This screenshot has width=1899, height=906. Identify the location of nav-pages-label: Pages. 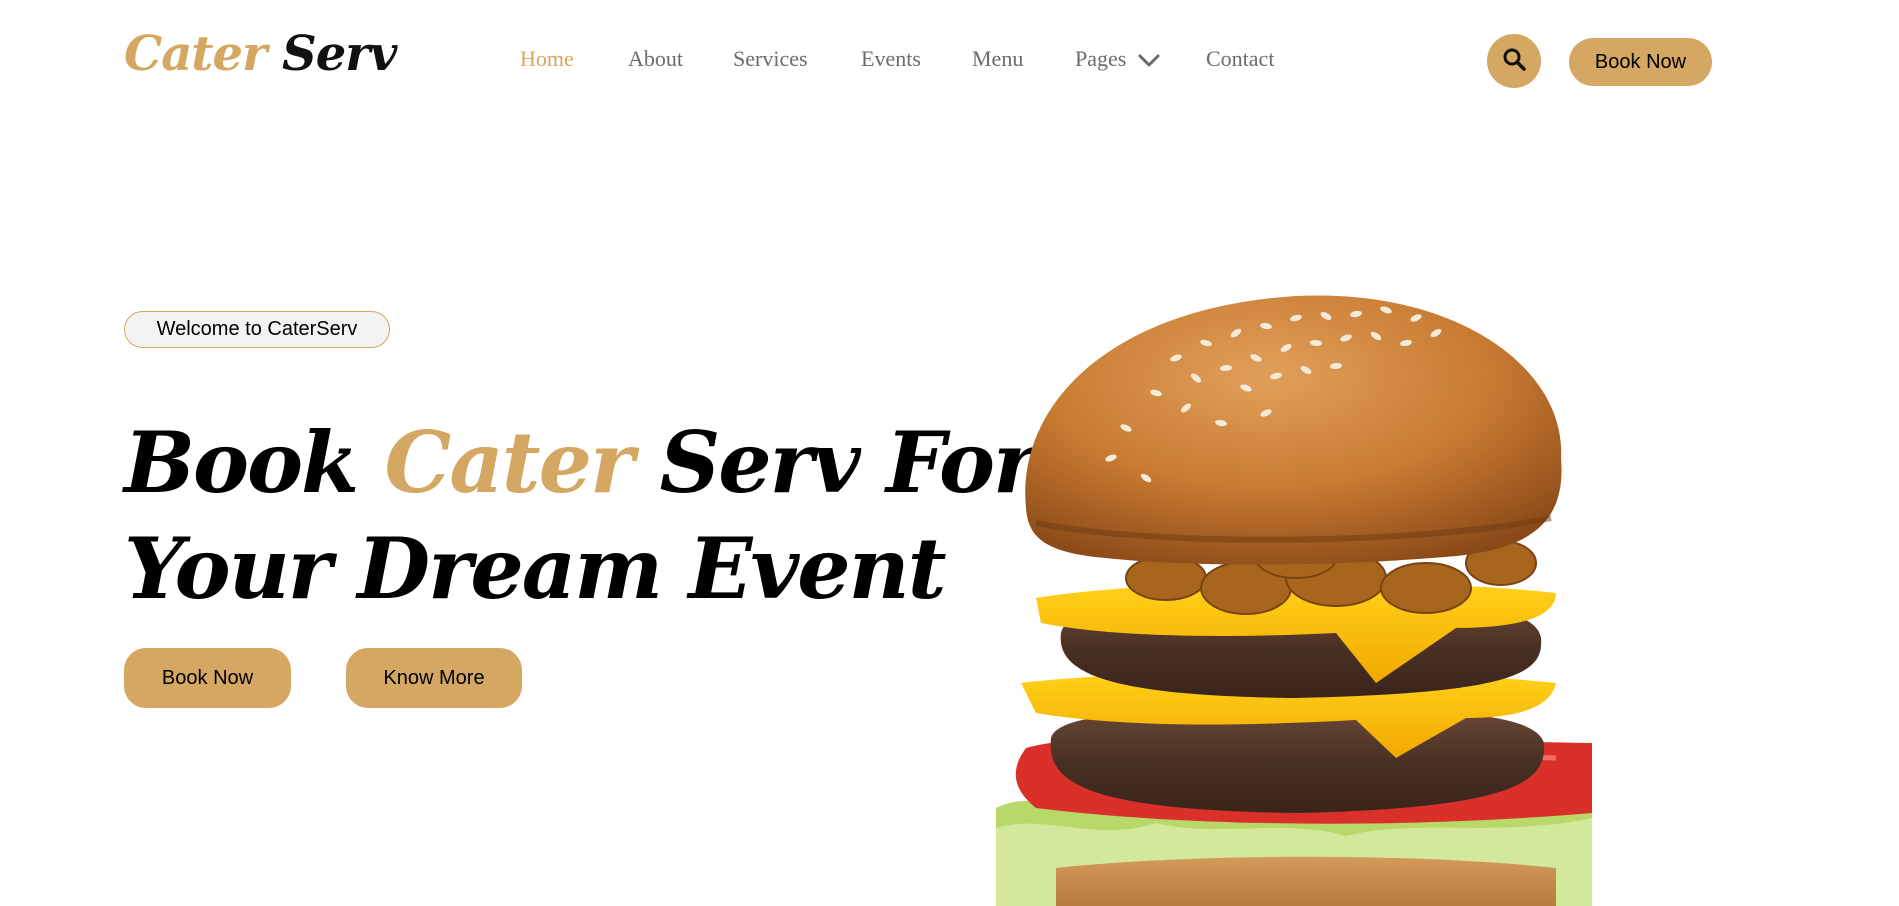
(1101, 58).